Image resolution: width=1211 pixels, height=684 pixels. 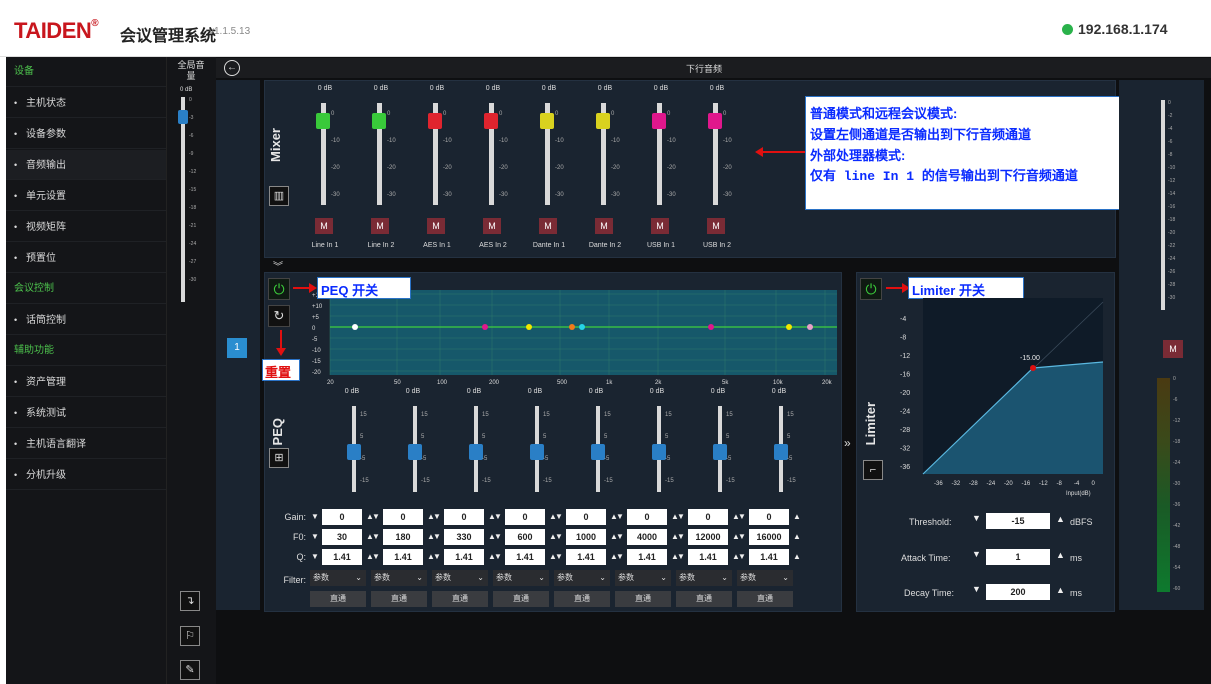 What do you see at coordinates (183, 117) in the screenshot?
I see `master-fader-handle` at bounding box center [183, 117].